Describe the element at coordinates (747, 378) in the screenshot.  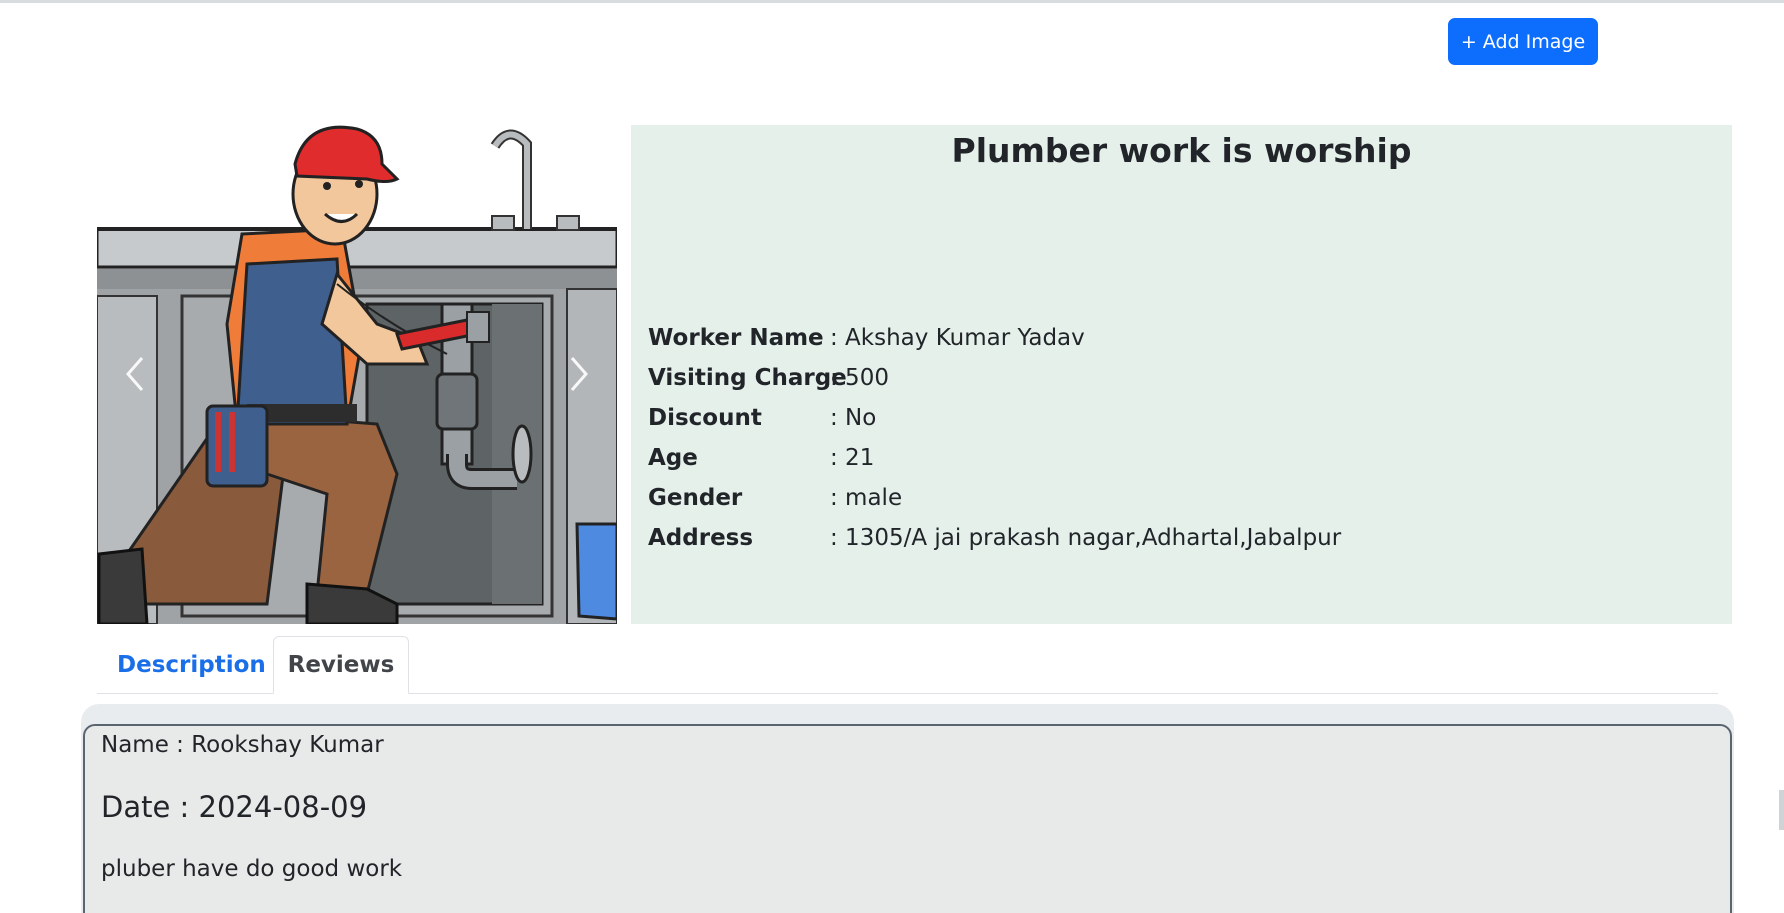
I see `info-label: Visiting Charge` at that location.